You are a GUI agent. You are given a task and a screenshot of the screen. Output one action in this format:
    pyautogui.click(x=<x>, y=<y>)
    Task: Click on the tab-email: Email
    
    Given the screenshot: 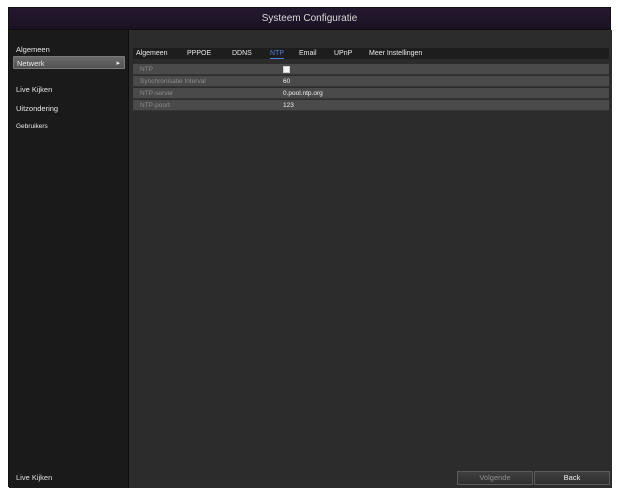 What is the action you would take?
    pyautogui.click(x=308, y=53)
    